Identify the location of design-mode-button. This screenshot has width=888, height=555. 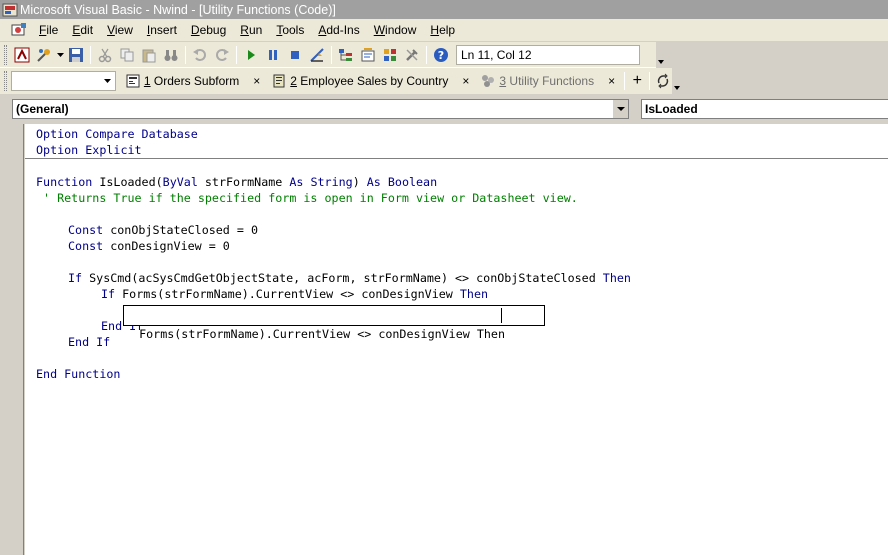
(317, 55).